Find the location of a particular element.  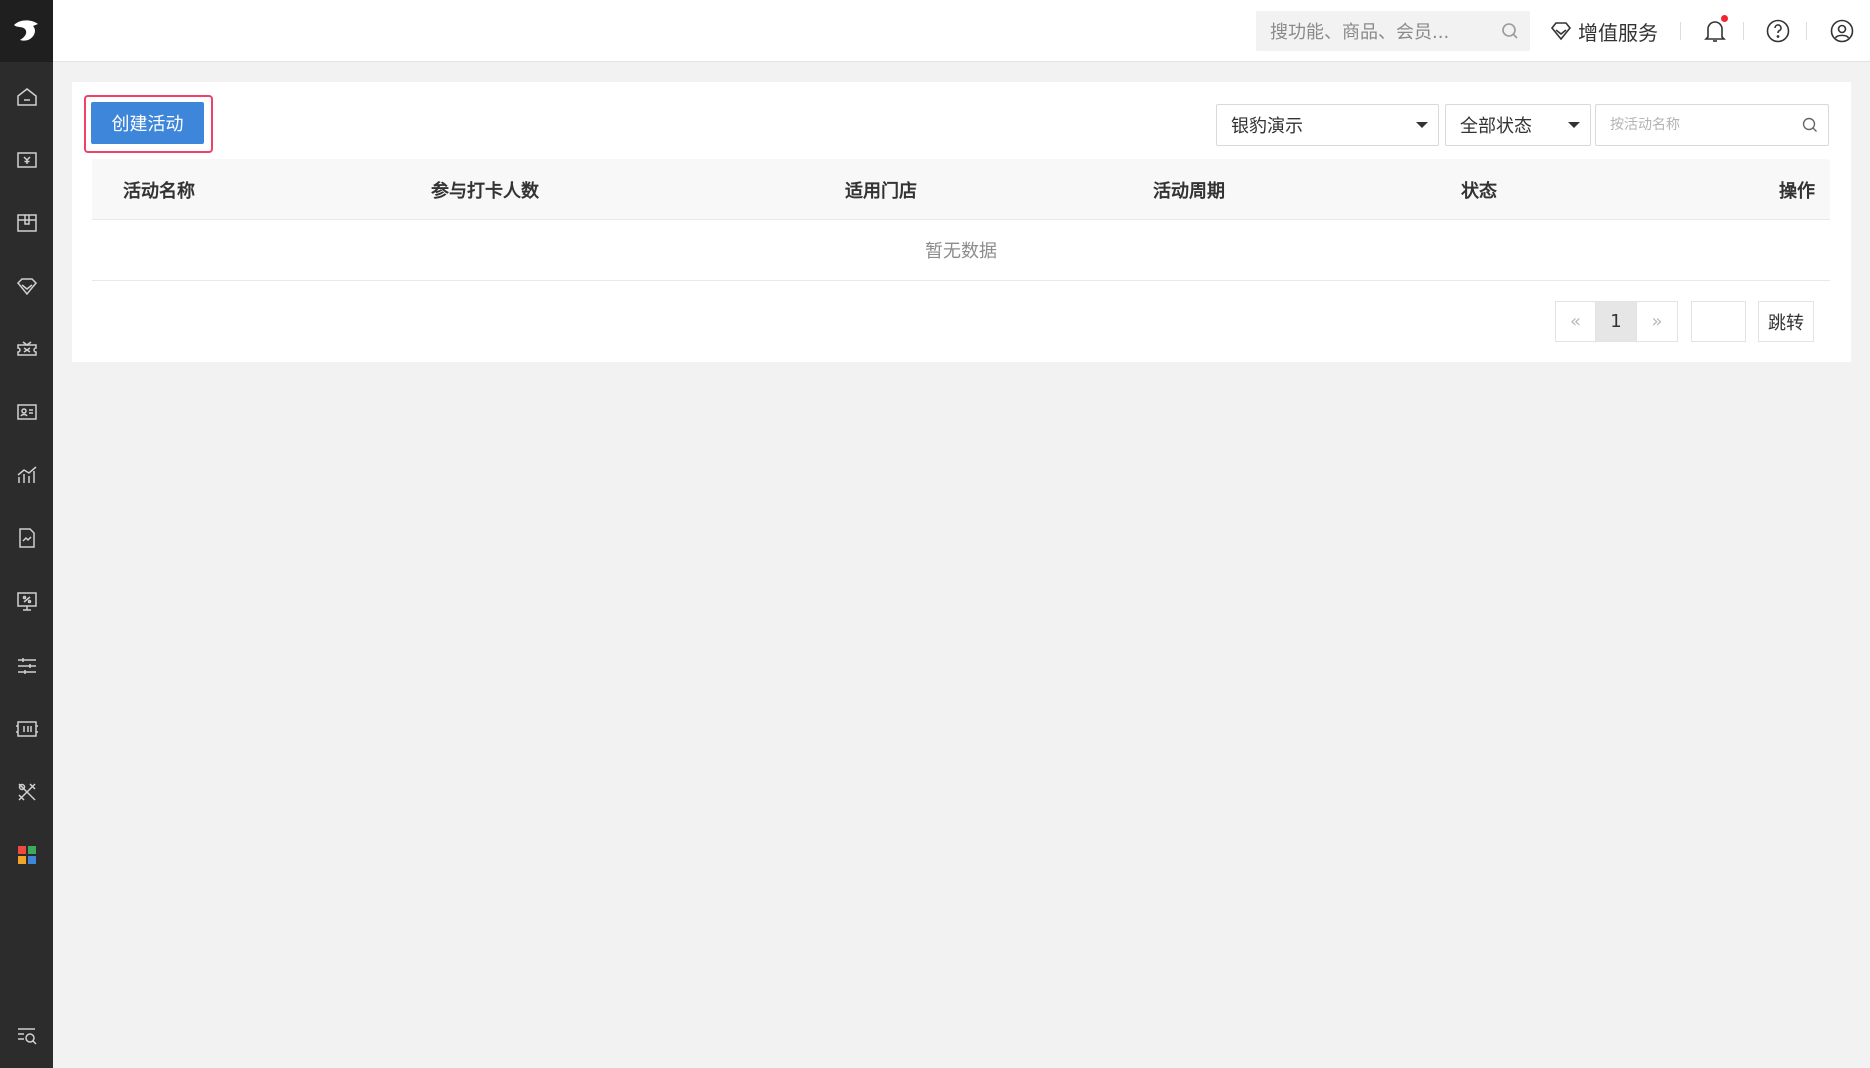

notification-button is located at coordinates (1715, 31).